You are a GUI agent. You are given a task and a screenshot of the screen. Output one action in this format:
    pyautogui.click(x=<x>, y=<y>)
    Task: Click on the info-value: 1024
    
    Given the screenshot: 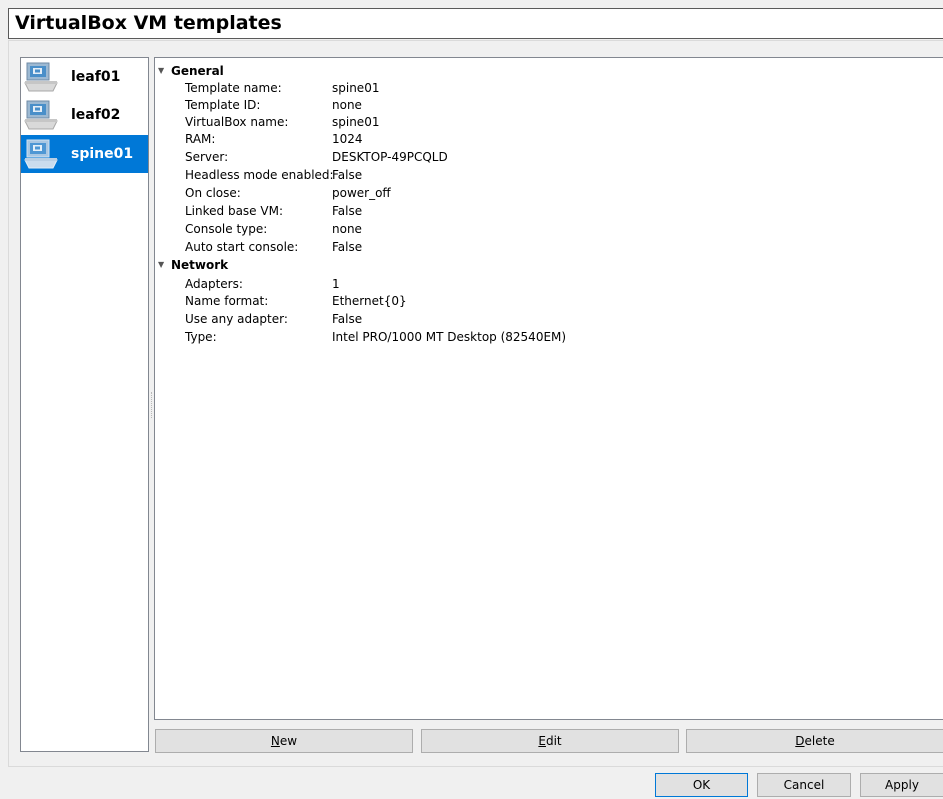 What is the action you would take?
    pyautogui.click(x=347, y=139)
    